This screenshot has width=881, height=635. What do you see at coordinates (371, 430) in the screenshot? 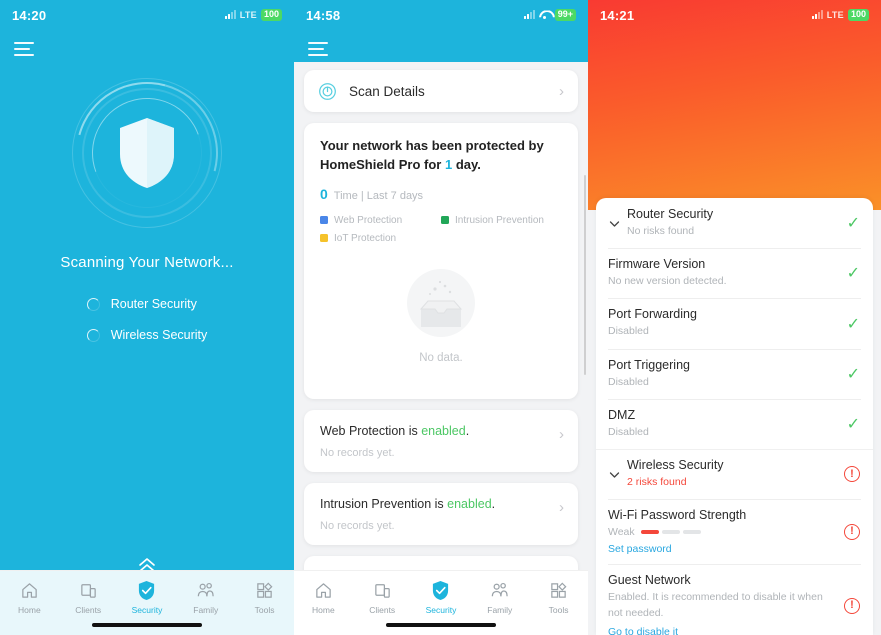
I see `protection-prefix: Web Protection is` at bounding box center [371, 430].